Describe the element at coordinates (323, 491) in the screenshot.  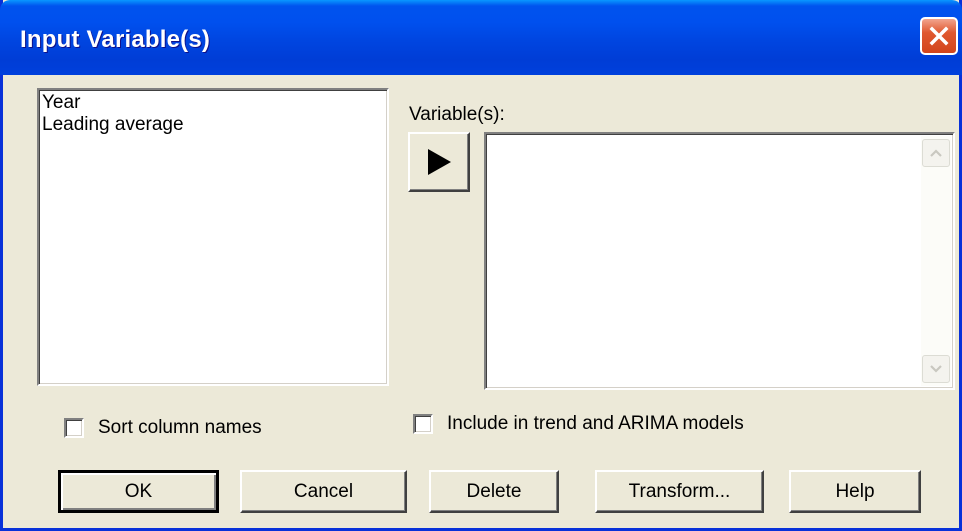
I see `cancel-button: Cancel` at that location.